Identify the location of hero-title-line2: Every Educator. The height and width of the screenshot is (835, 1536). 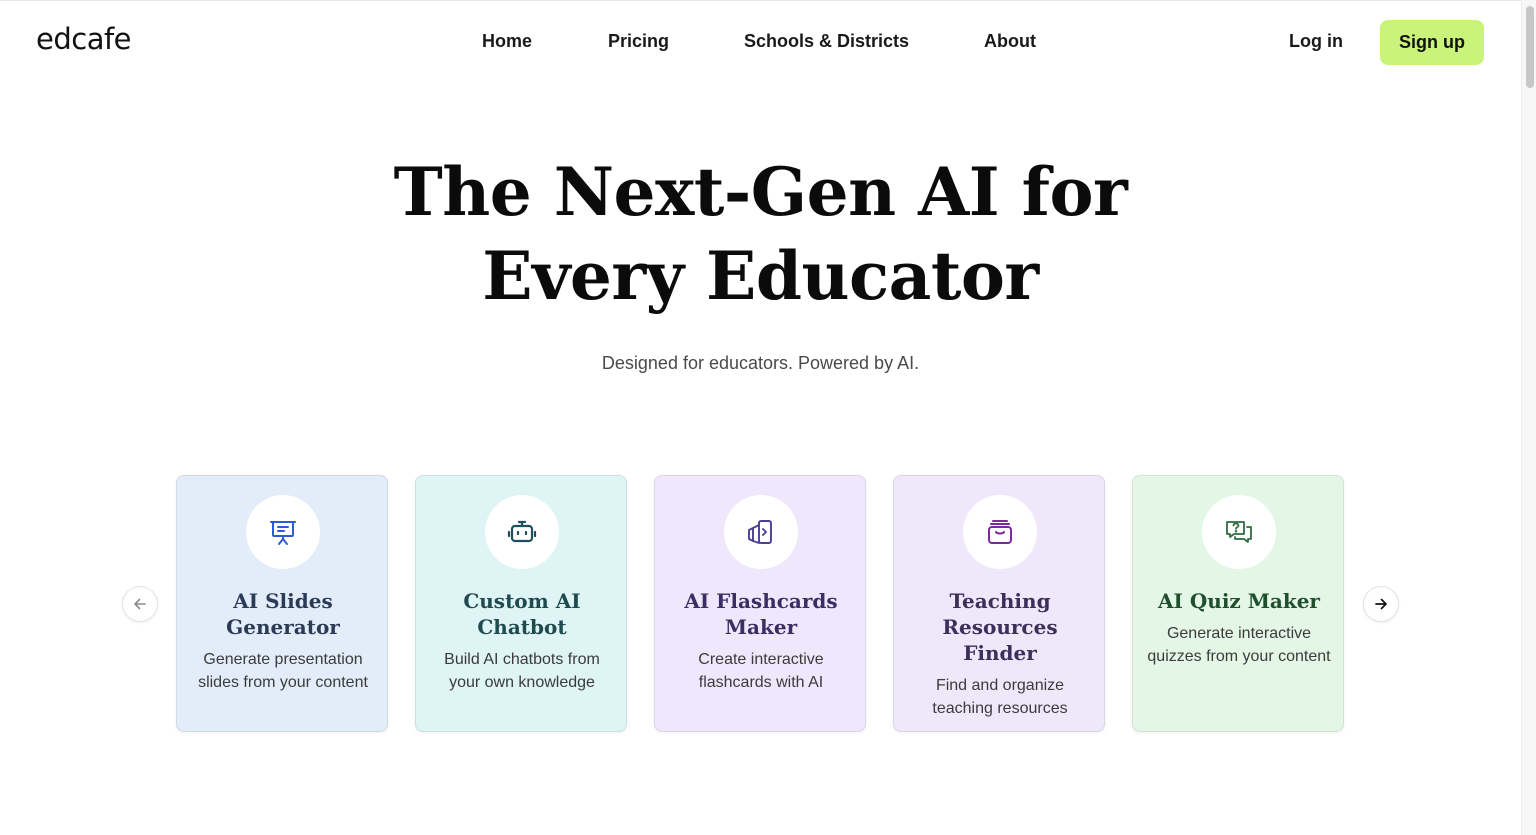
(760, 276).